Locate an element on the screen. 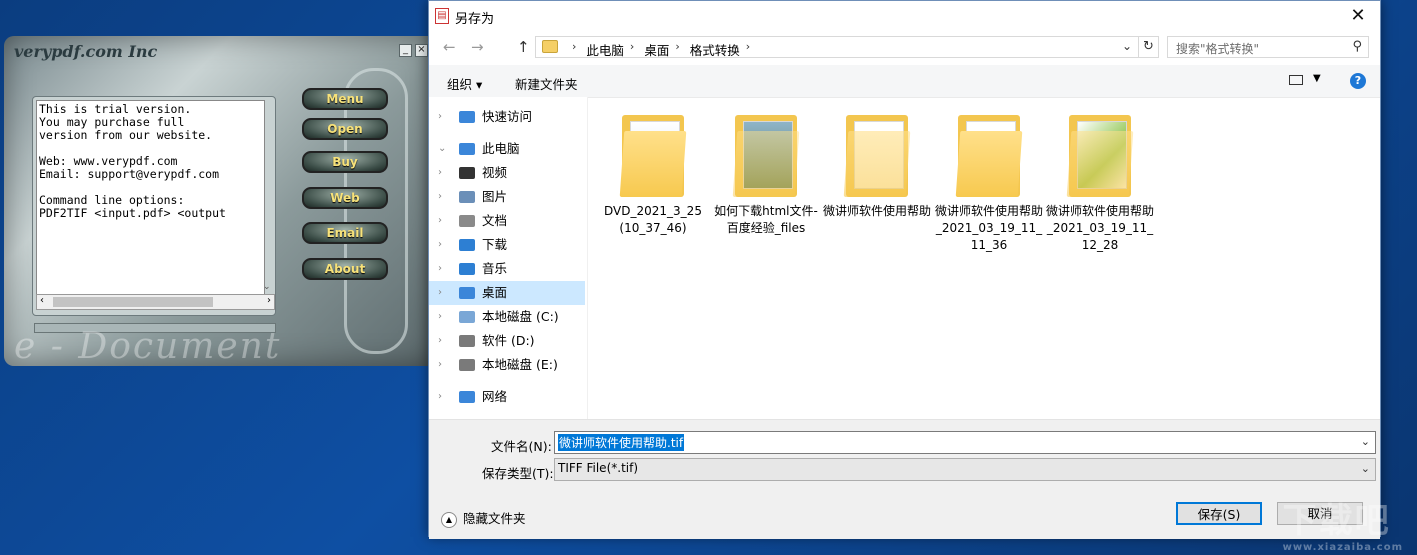  scroll-right-icon: › is located at coordinates (269, 300).